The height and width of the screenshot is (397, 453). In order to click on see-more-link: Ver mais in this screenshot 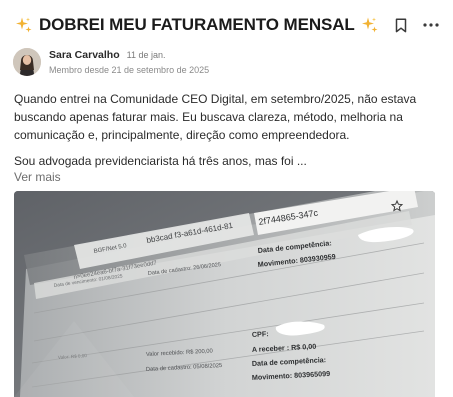, I will do `click(37, 177)`.